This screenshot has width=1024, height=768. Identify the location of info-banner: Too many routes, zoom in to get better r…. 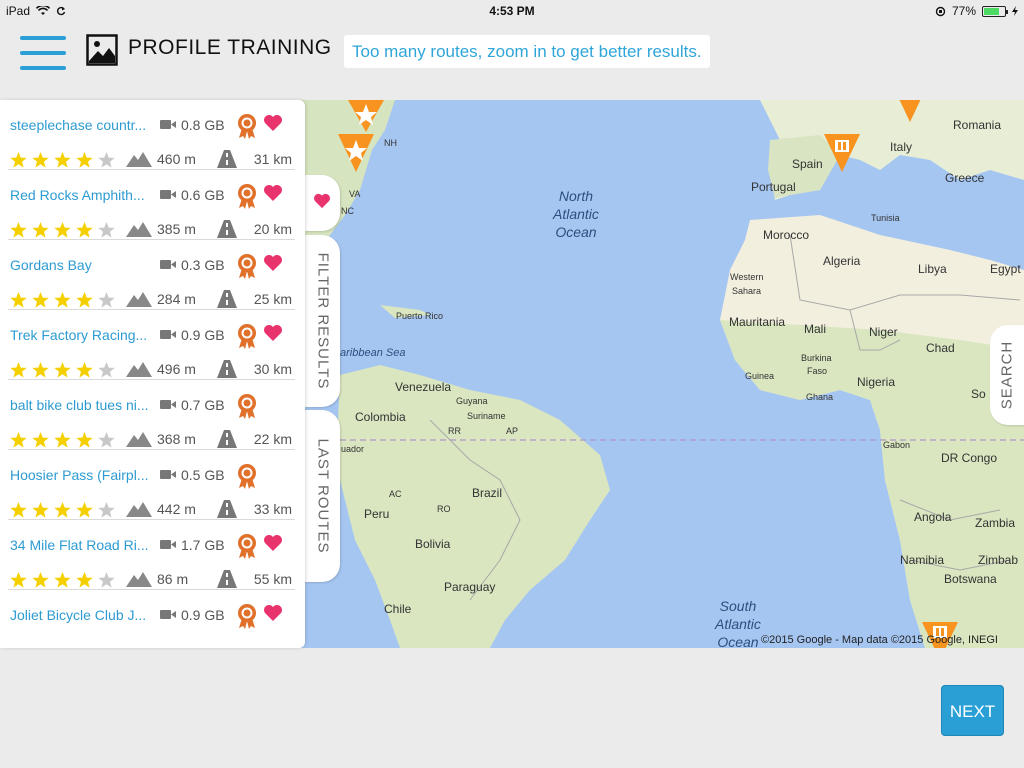
(527, 51).